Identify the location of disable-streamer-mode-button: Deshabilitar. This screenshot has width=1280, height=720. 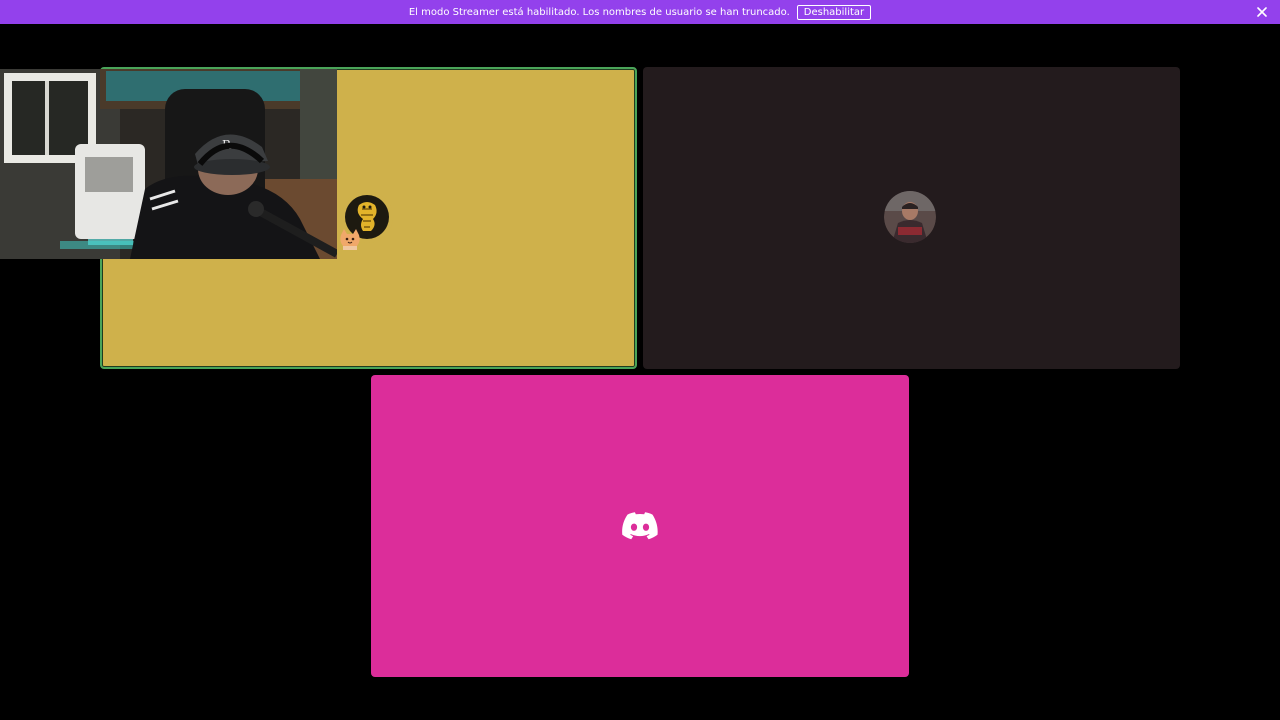
(834, 12).